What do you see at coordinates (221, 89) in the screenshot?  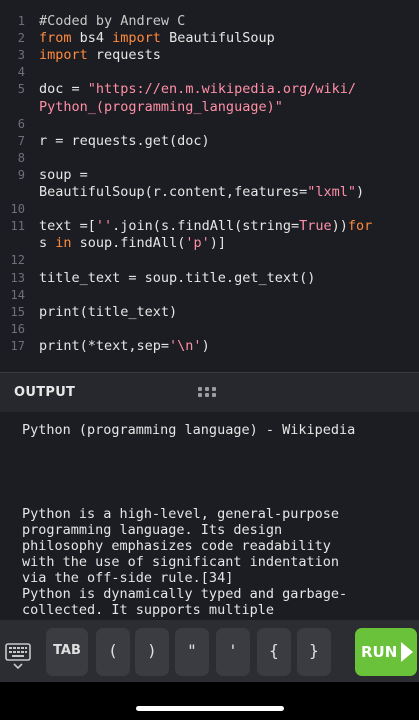 I see `code-token: "https://en.m.wikipedia.org/wiki/` at bounding box center [221, 89].